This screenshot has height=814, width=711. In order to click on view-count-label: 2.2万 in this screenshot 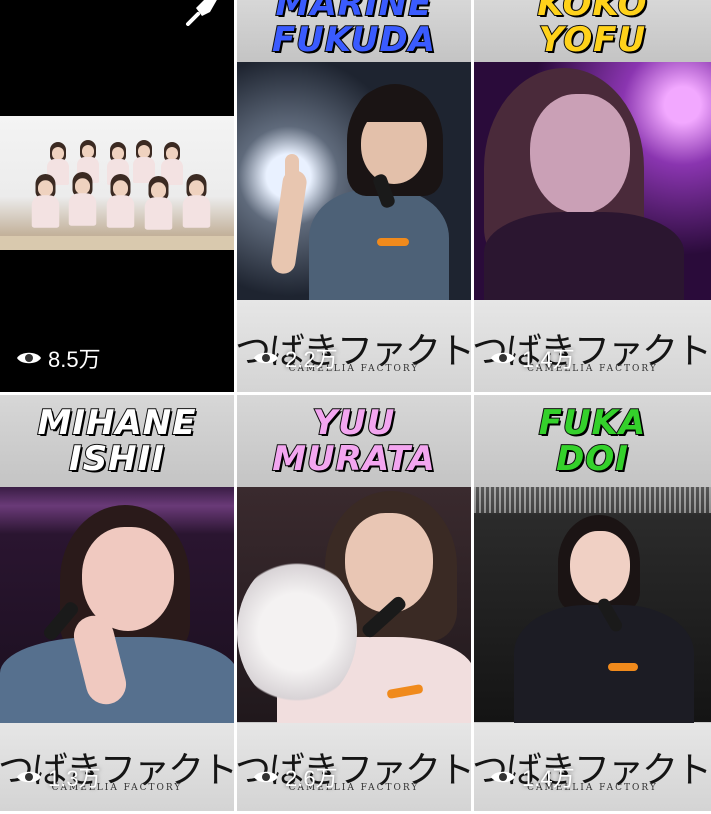, I will do `click(311, 359)`.